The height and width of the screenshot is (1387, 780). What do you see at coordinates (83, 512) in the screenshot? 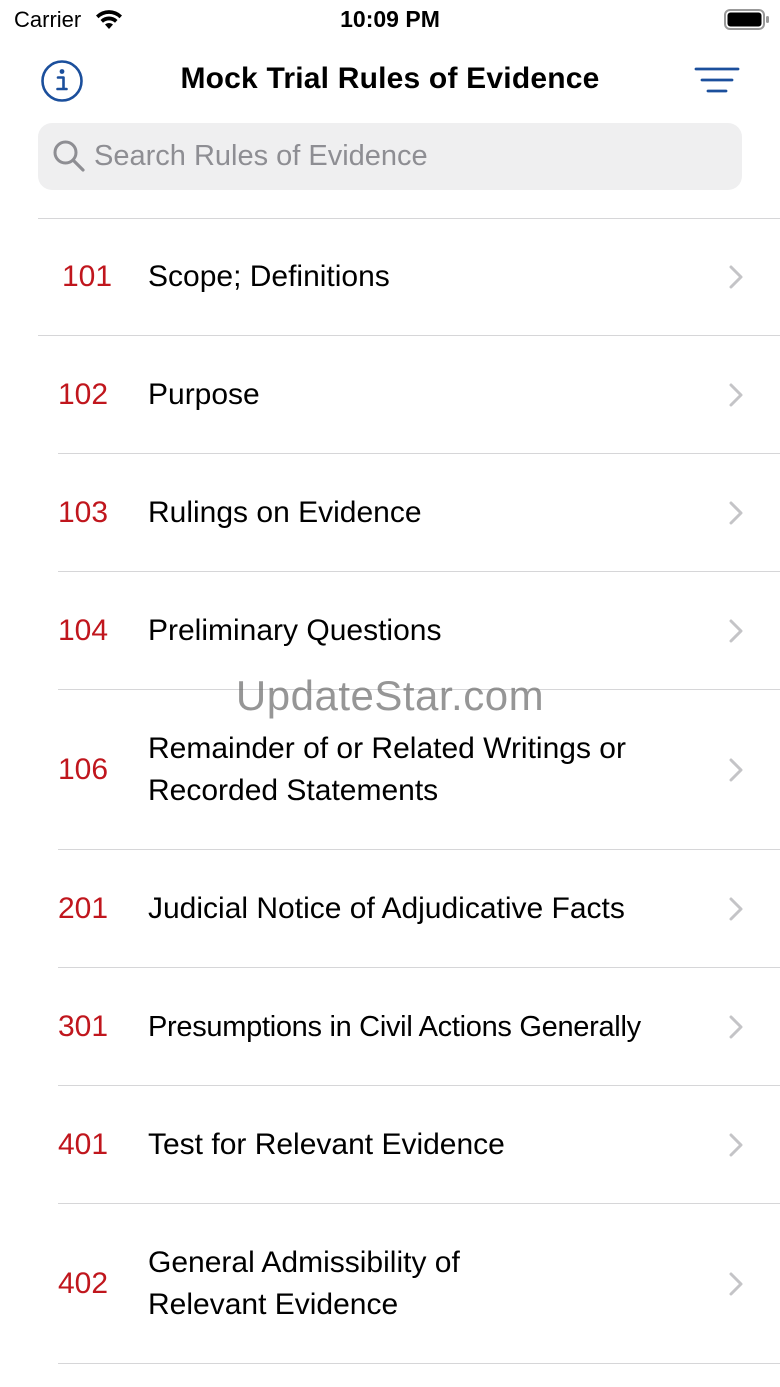
I see `rule-number: 103` at bounding box center [83, 512].